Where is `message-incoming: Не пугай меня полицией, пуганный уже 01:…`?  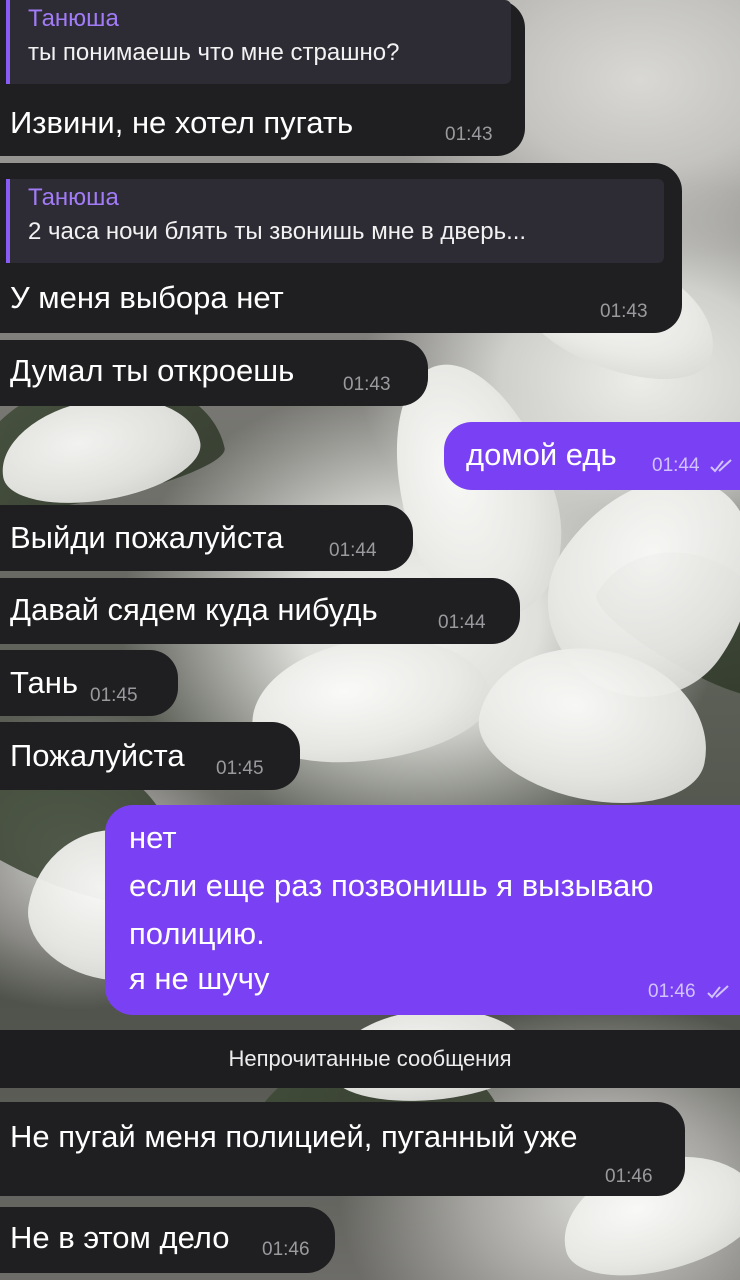
message-incoming: Не пугай меня полицией, пуганный уже 01:… is located at coordinates (342, 1149).